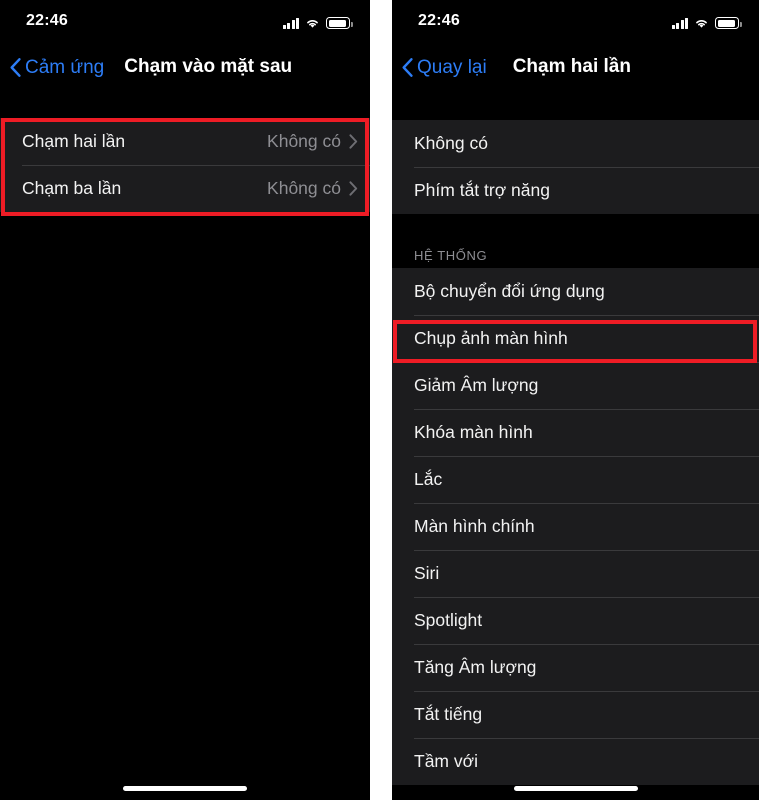  I want to click on list-item-accessibility-shortcut: Phím tắt trợ năng, so click(575, 190).